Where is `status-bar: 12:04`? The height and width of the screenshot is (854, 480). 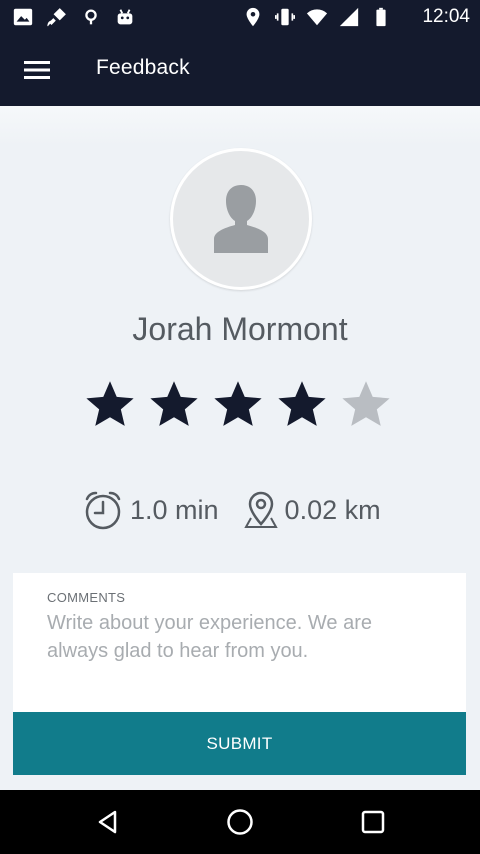 status-bar: 12:04 is located at coordinates (240, 17).